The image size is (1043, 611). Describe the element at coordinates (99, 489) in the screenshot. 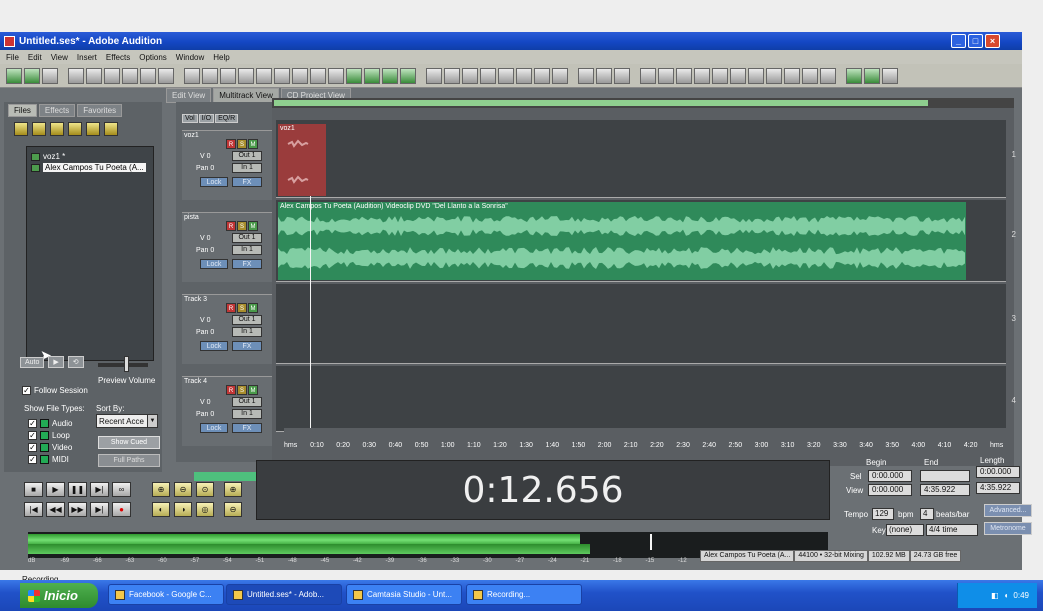

I see `play-to-end-button: ▶|` at that location.